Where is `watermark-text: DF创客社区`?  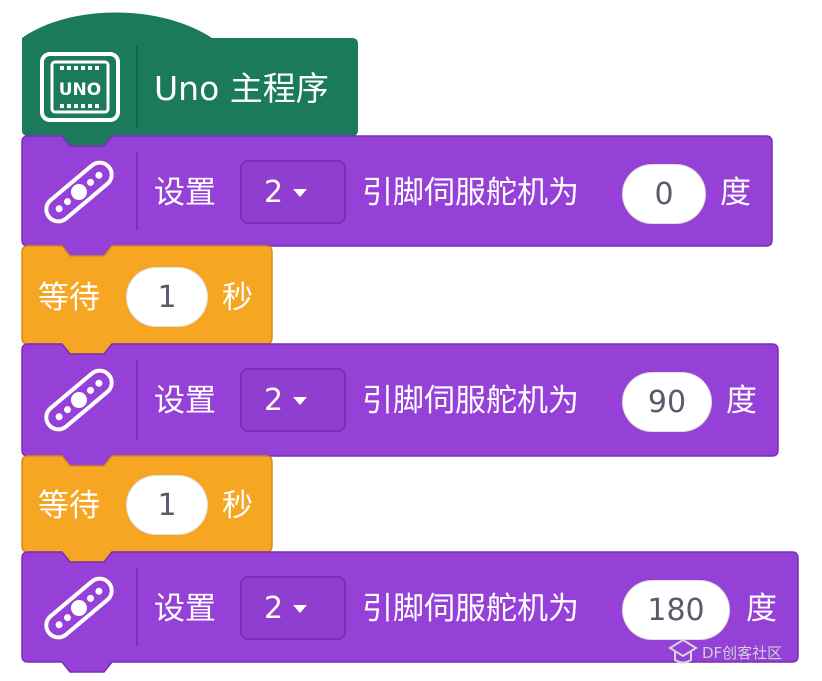
watermark-text: DF创客社区 is located at coordinates (742, 652).